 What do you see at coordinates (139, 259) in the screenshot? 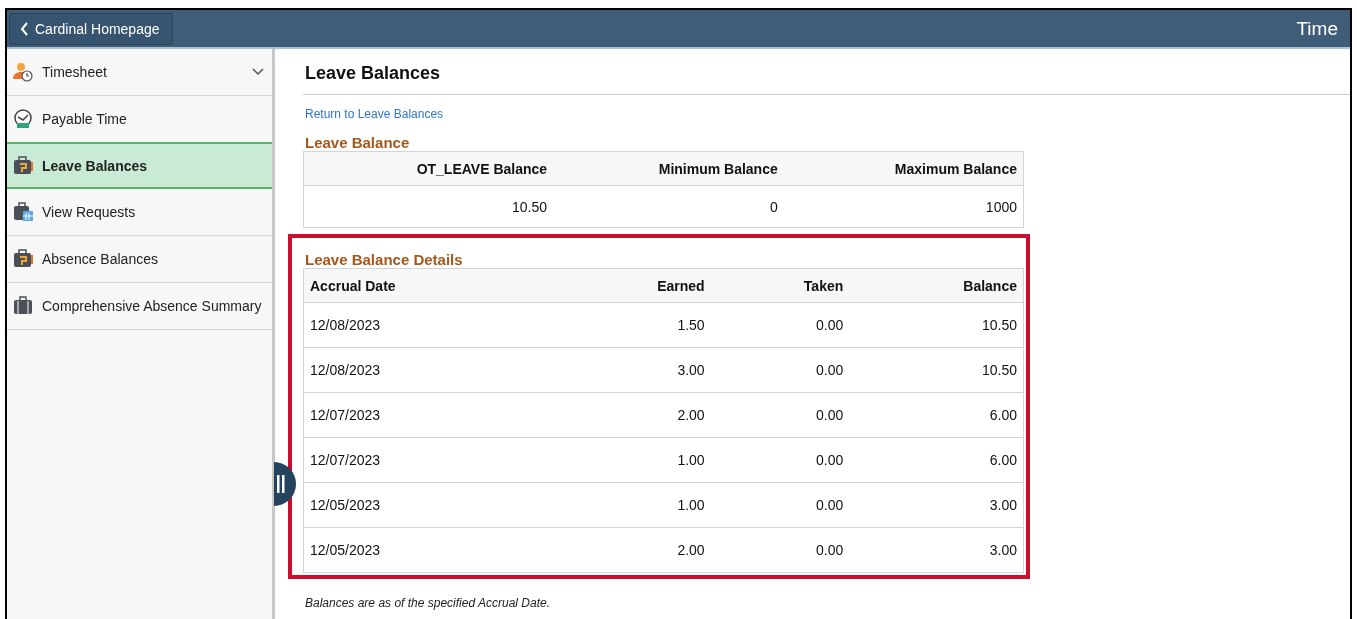
I see `sidebar-item: Absence Balances` at bounding box center [139, 259].